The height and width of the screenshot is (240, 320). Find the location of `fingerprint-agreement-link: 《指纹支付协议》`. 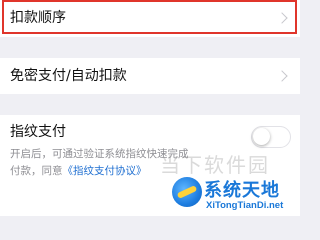

fingerprint-agreement-link: 《指纹支付协议》 is located at coordinates (105, 171).